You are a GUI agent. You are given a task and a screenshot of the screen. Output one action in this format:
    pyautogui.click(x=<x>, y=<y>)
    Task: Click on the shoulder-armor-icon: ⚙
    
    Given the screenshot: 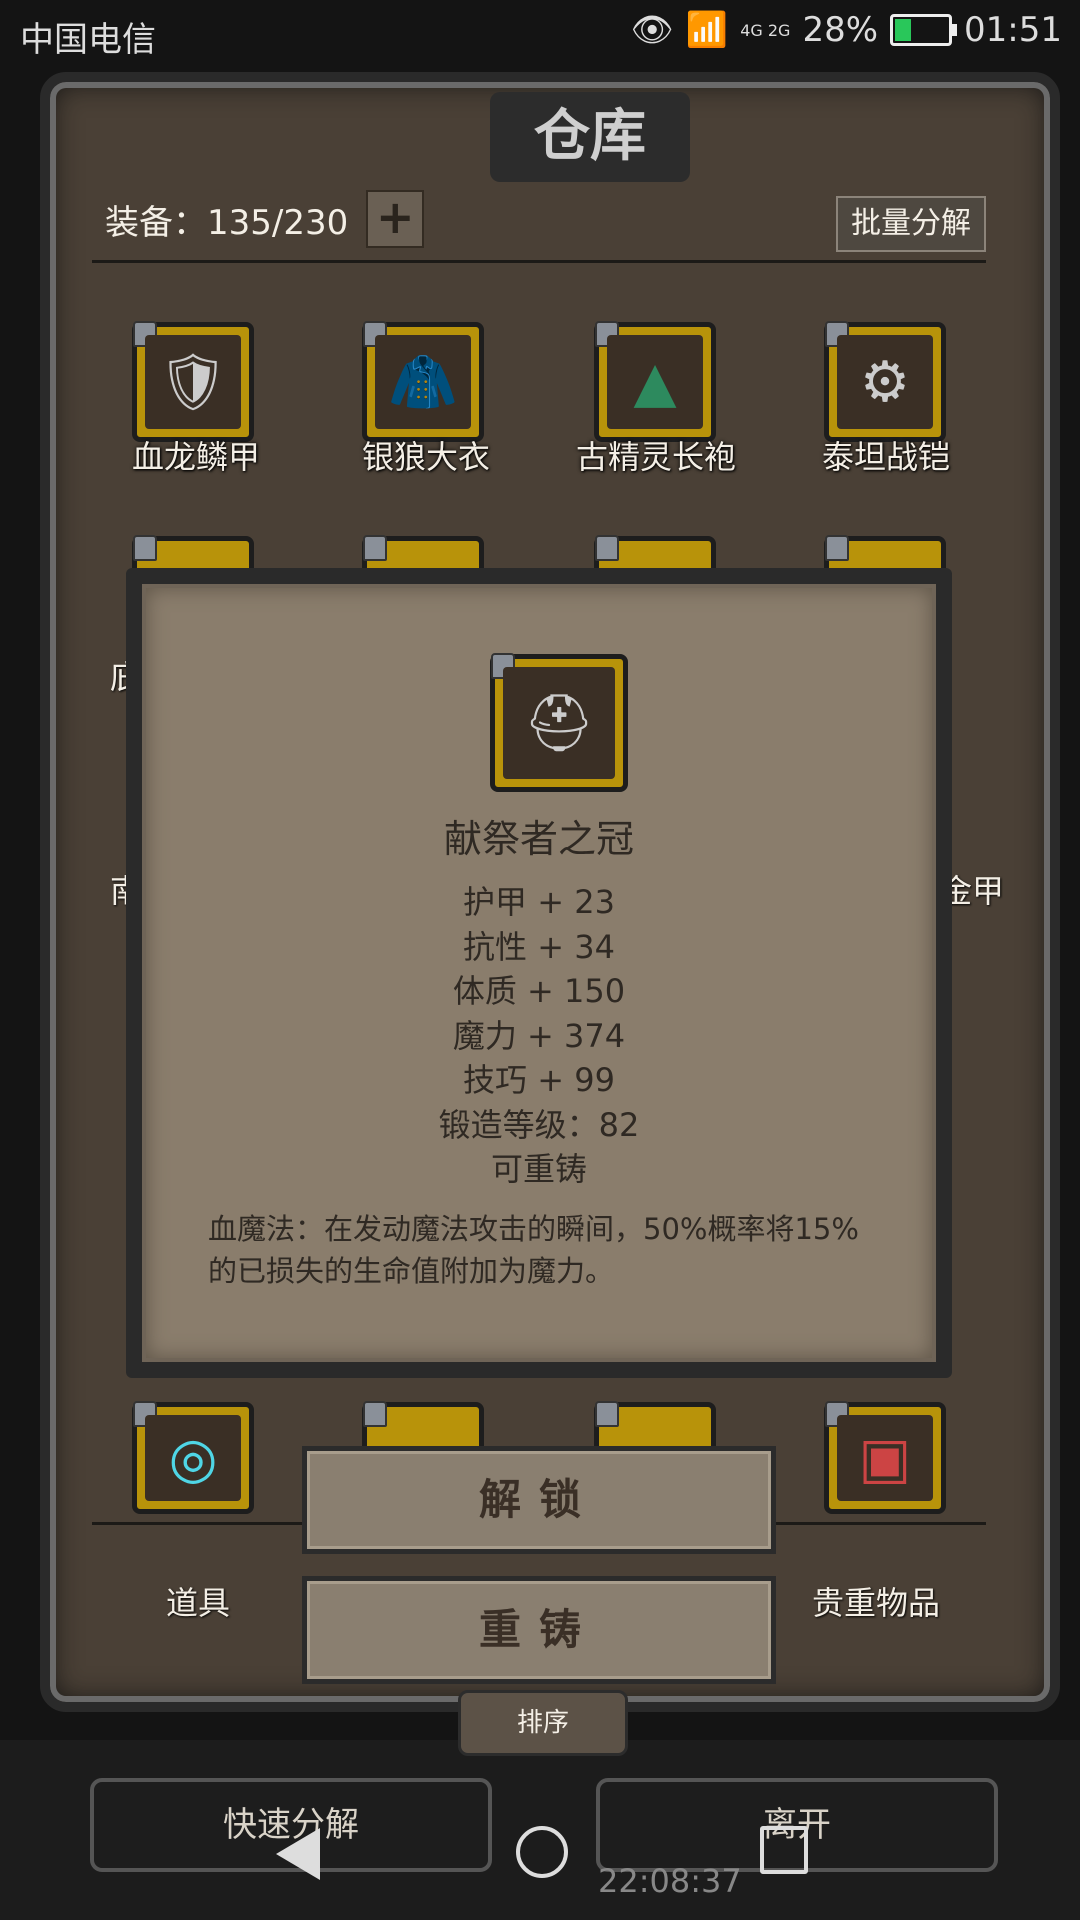 What is the action you would take?
    pyautogui.click(x=885, y=382)
    